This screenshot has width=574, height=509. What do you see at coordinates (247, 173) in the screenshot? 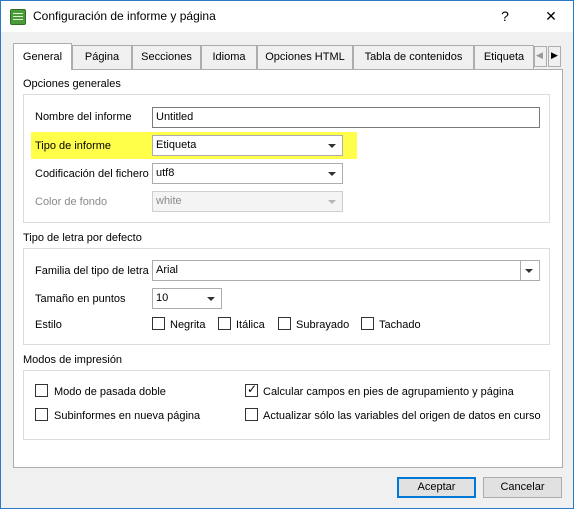
I see `encoding-select: utf8` at bounding box center [247, 173].